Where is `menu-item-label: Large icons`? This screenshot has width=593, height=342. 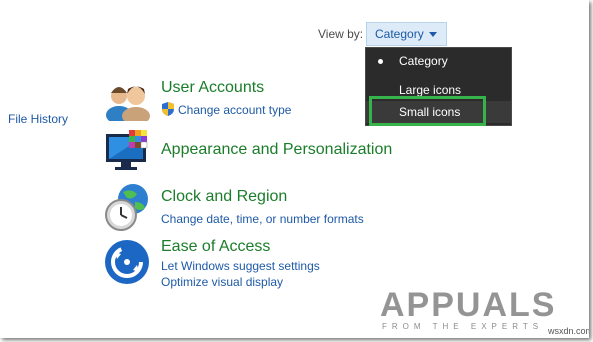 menu-item-label: Large icons is located at coordinates (430, 90).